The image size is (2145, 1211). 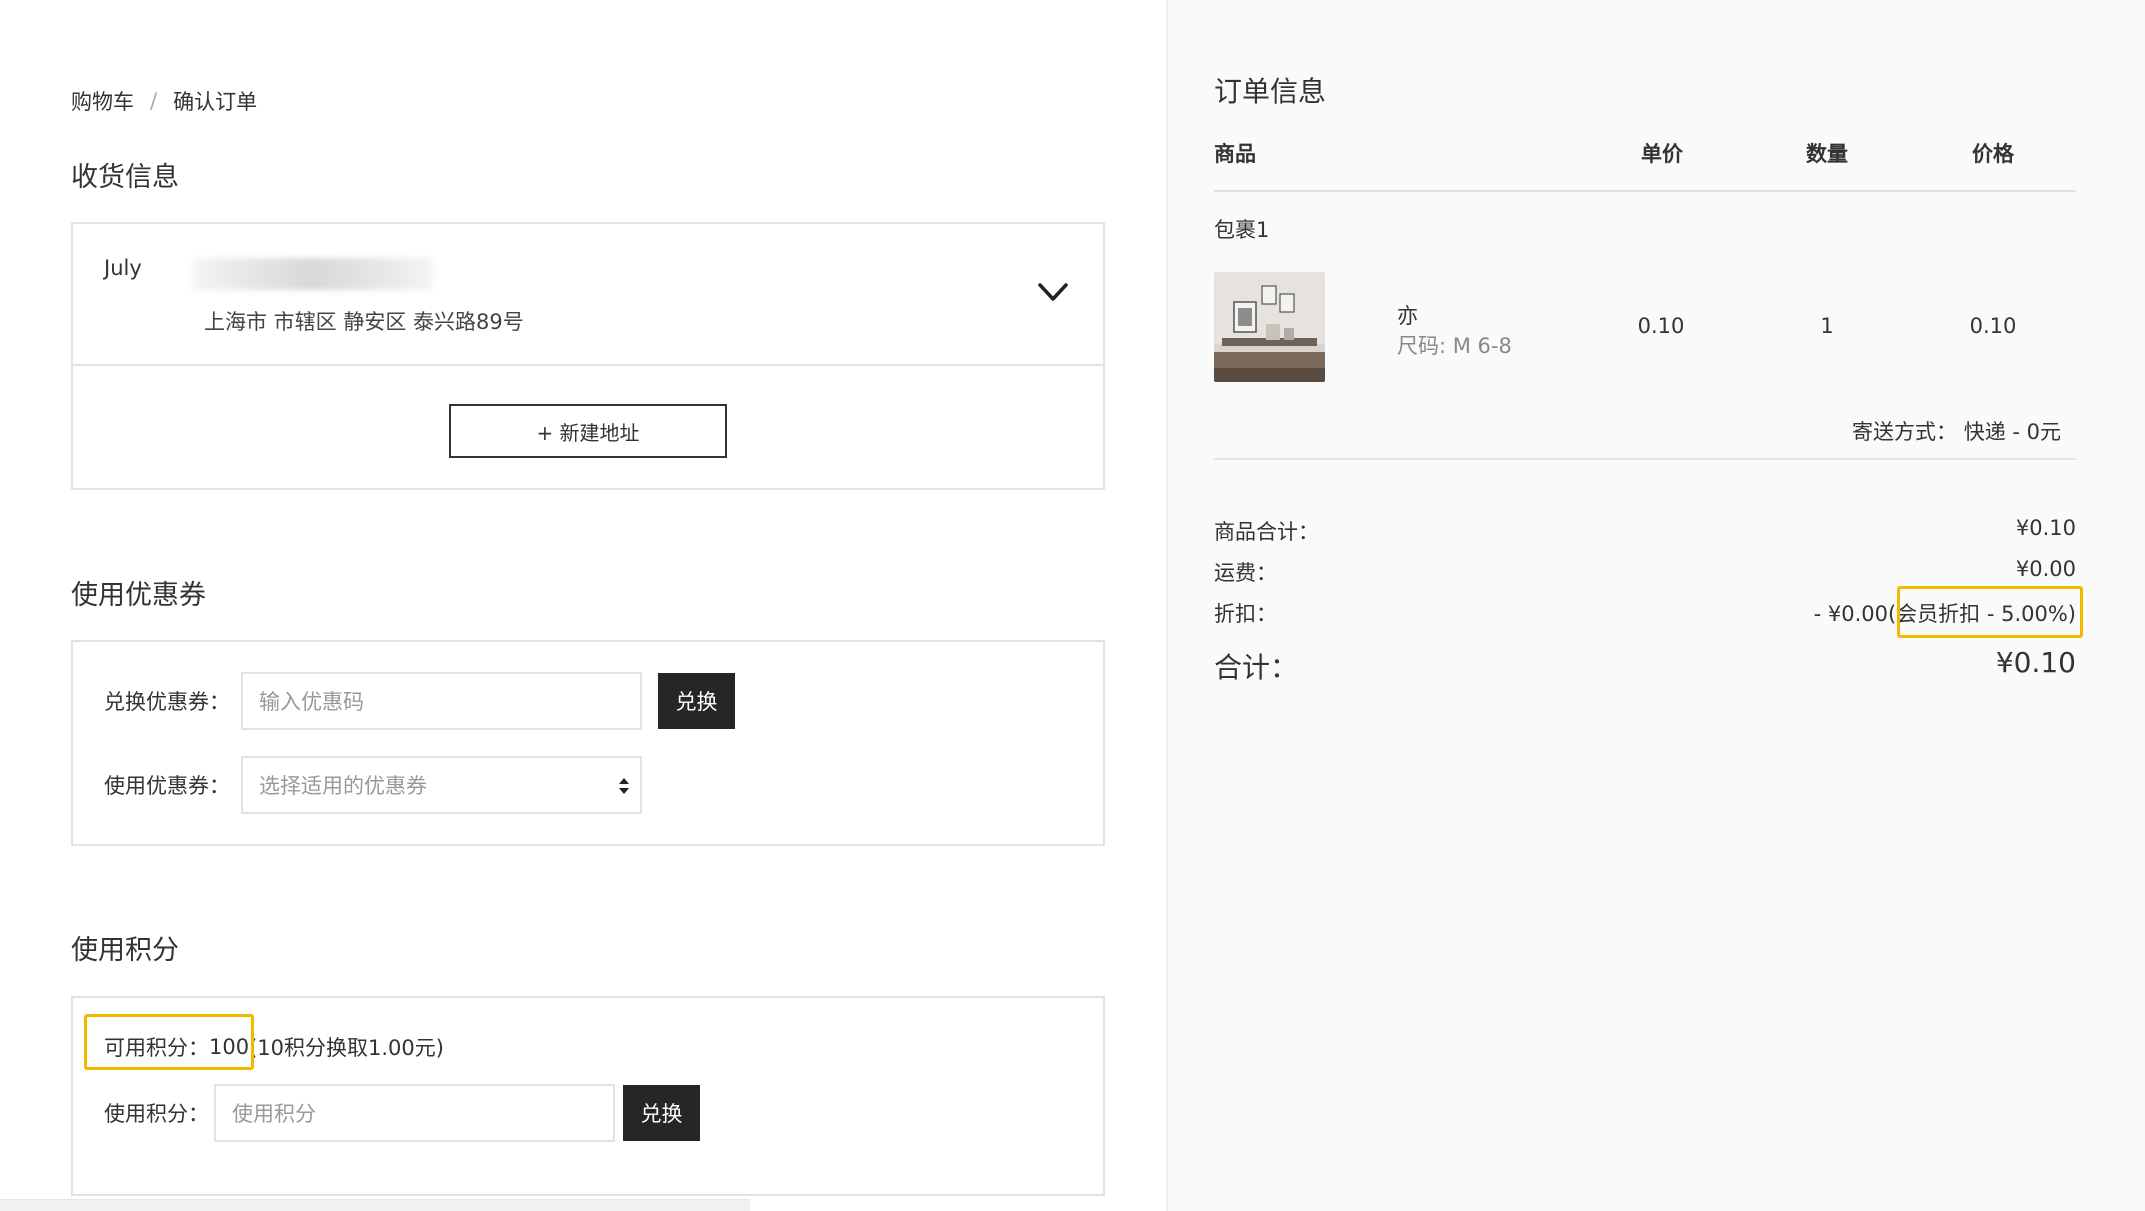 I want to click on order-table-header: 商品 单价 数量 价格, so click(x=1645, y=165).